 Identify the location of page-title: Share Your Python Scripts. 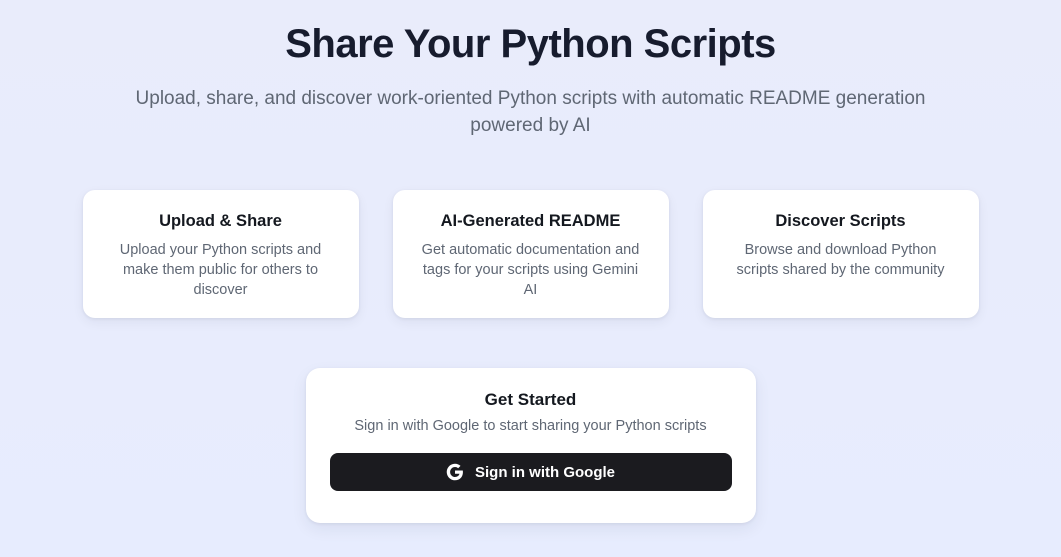
(530, 44).